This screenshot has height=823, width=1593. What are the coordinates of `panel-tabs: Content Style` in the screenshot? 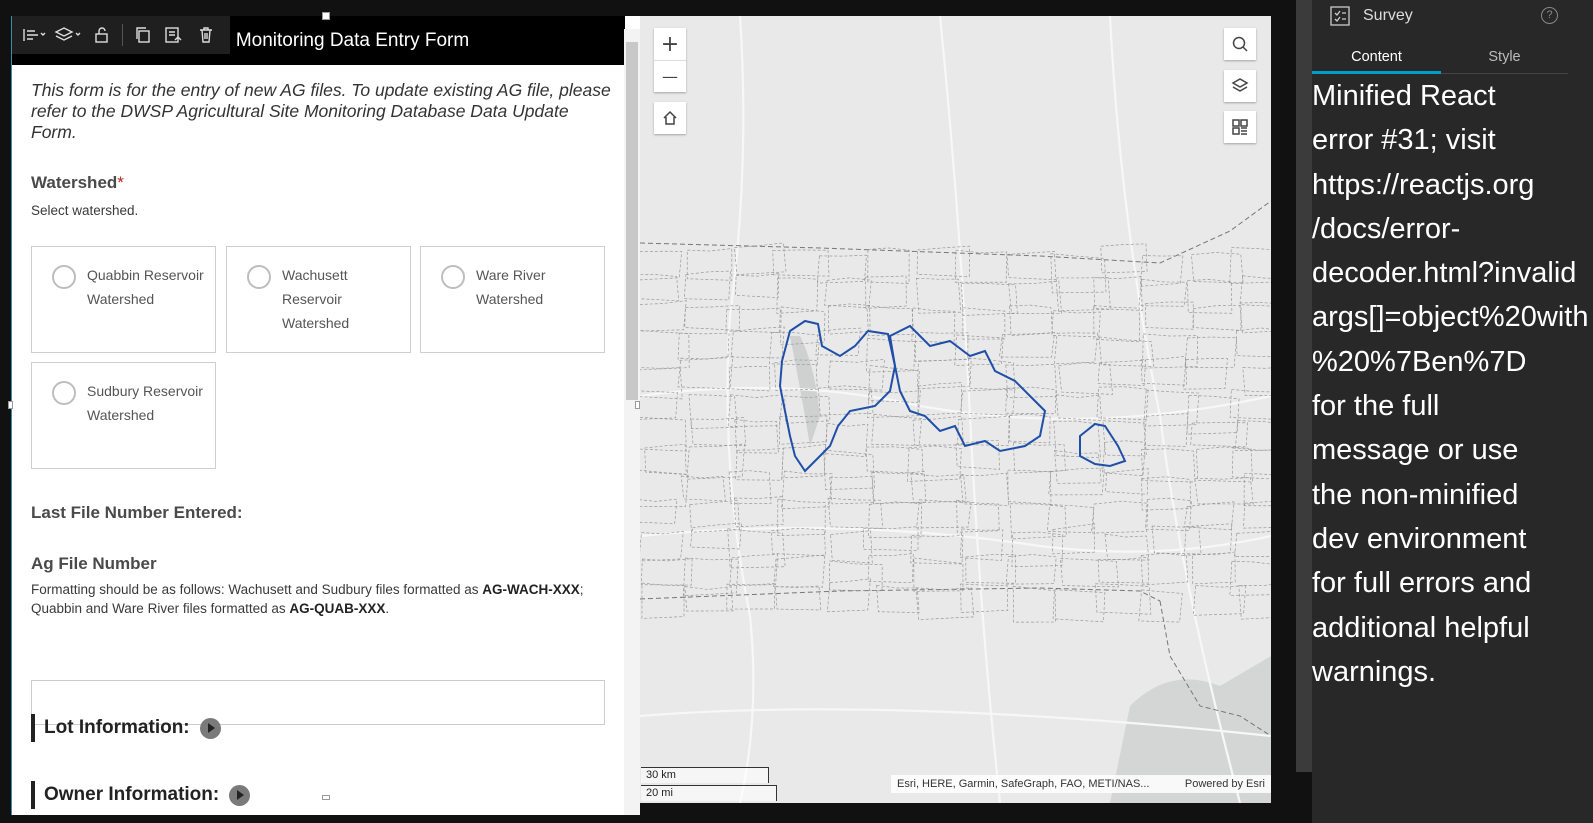 It's located at (1452, 57).